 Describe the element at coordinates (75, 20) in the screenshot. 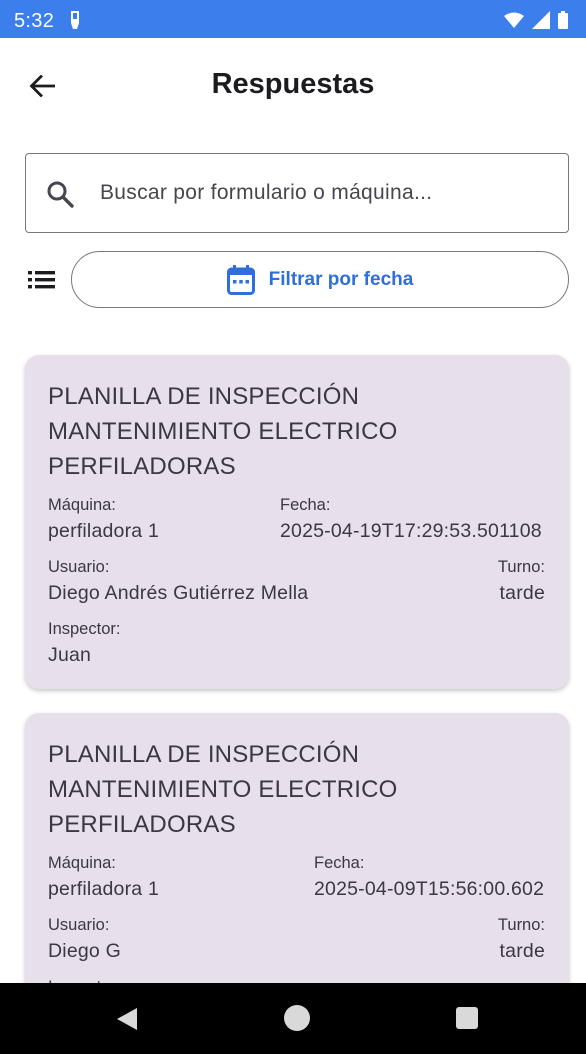

I see `sim-card-icon` at that location.